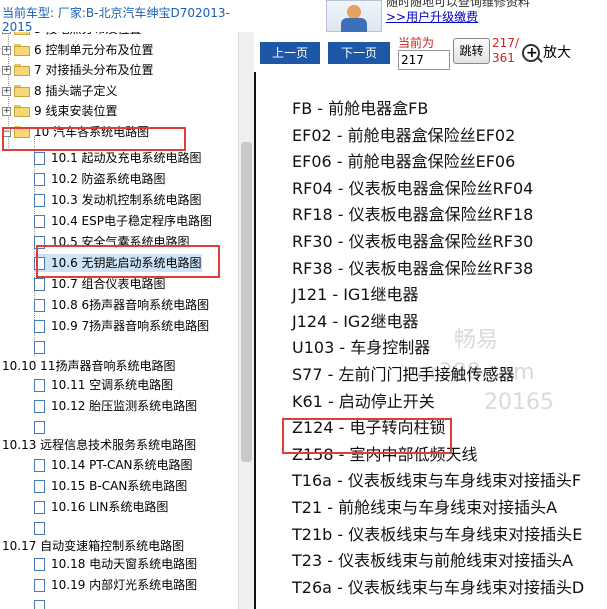 This screenshot has width=607, height=609. Describe the element at coordinates (108, 284) in the screenshot. I see `tree-item-label: 10.7 组合仪表电路图` at that location.